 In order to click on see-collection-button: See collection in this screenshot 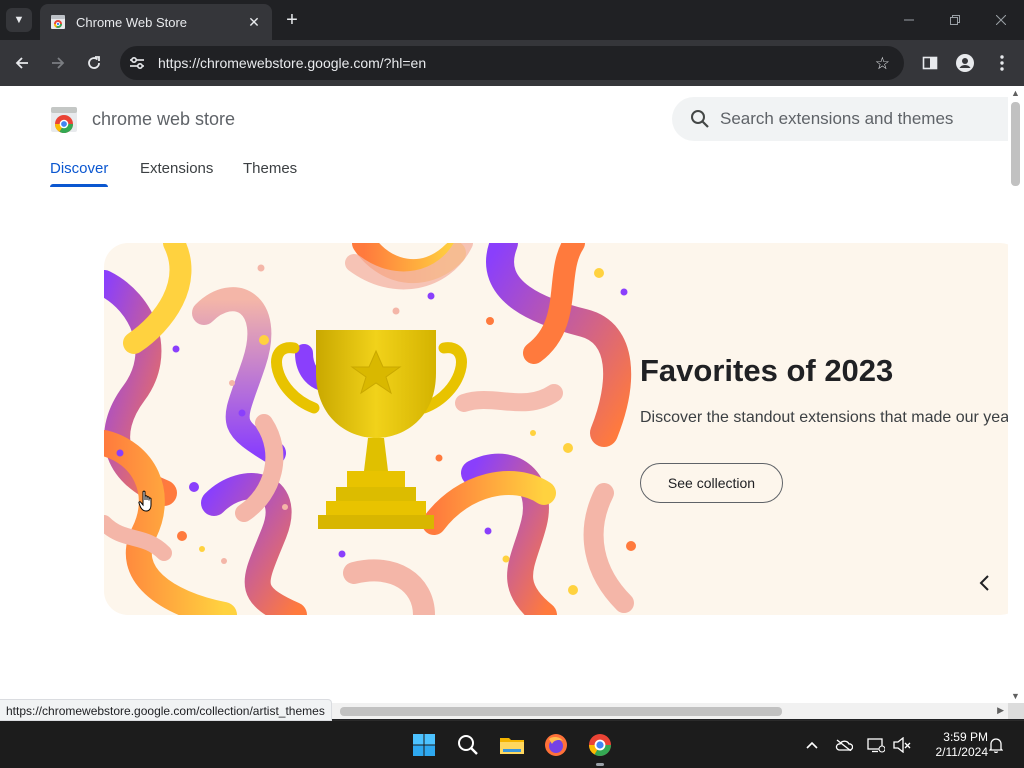, I will do `click(711, 483)`.